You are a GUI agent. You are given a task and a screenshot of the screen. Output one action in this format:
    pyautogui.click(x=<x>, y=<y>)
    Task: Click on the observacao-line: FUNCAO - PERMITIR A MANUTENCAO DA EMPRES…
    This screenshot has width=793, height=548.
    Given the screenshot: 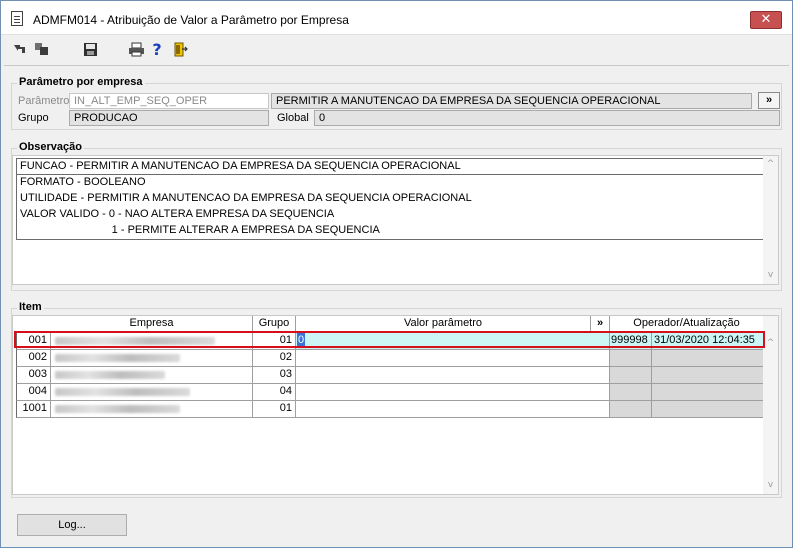 What is the action you would take?
    pyautogui.click(x=391, y=166)
    